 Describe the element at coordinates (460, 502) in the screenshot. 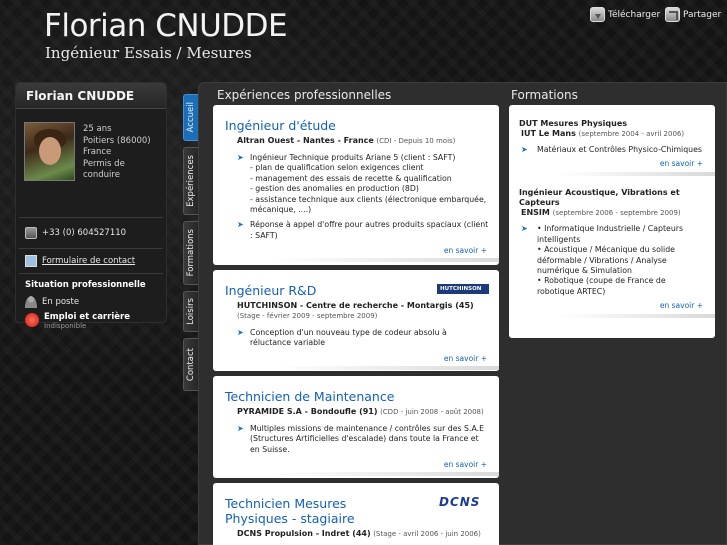

I see `dcns-logo: DCNS` at that location.